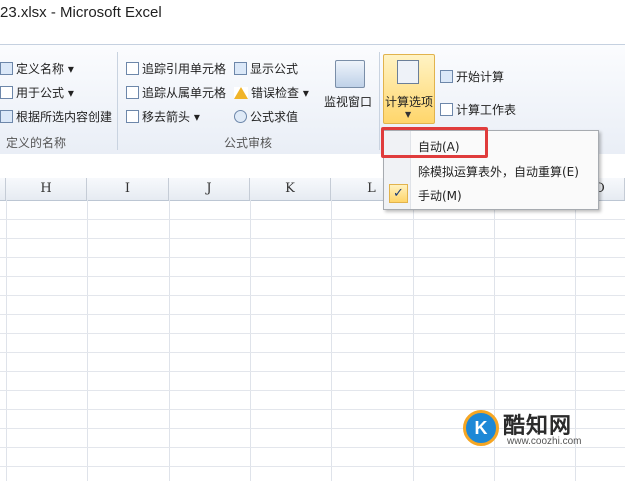 This screenshot has height=481, width=625. I want to click on trace-precedents-button: 追踪引用单元格, so click(176, 68).